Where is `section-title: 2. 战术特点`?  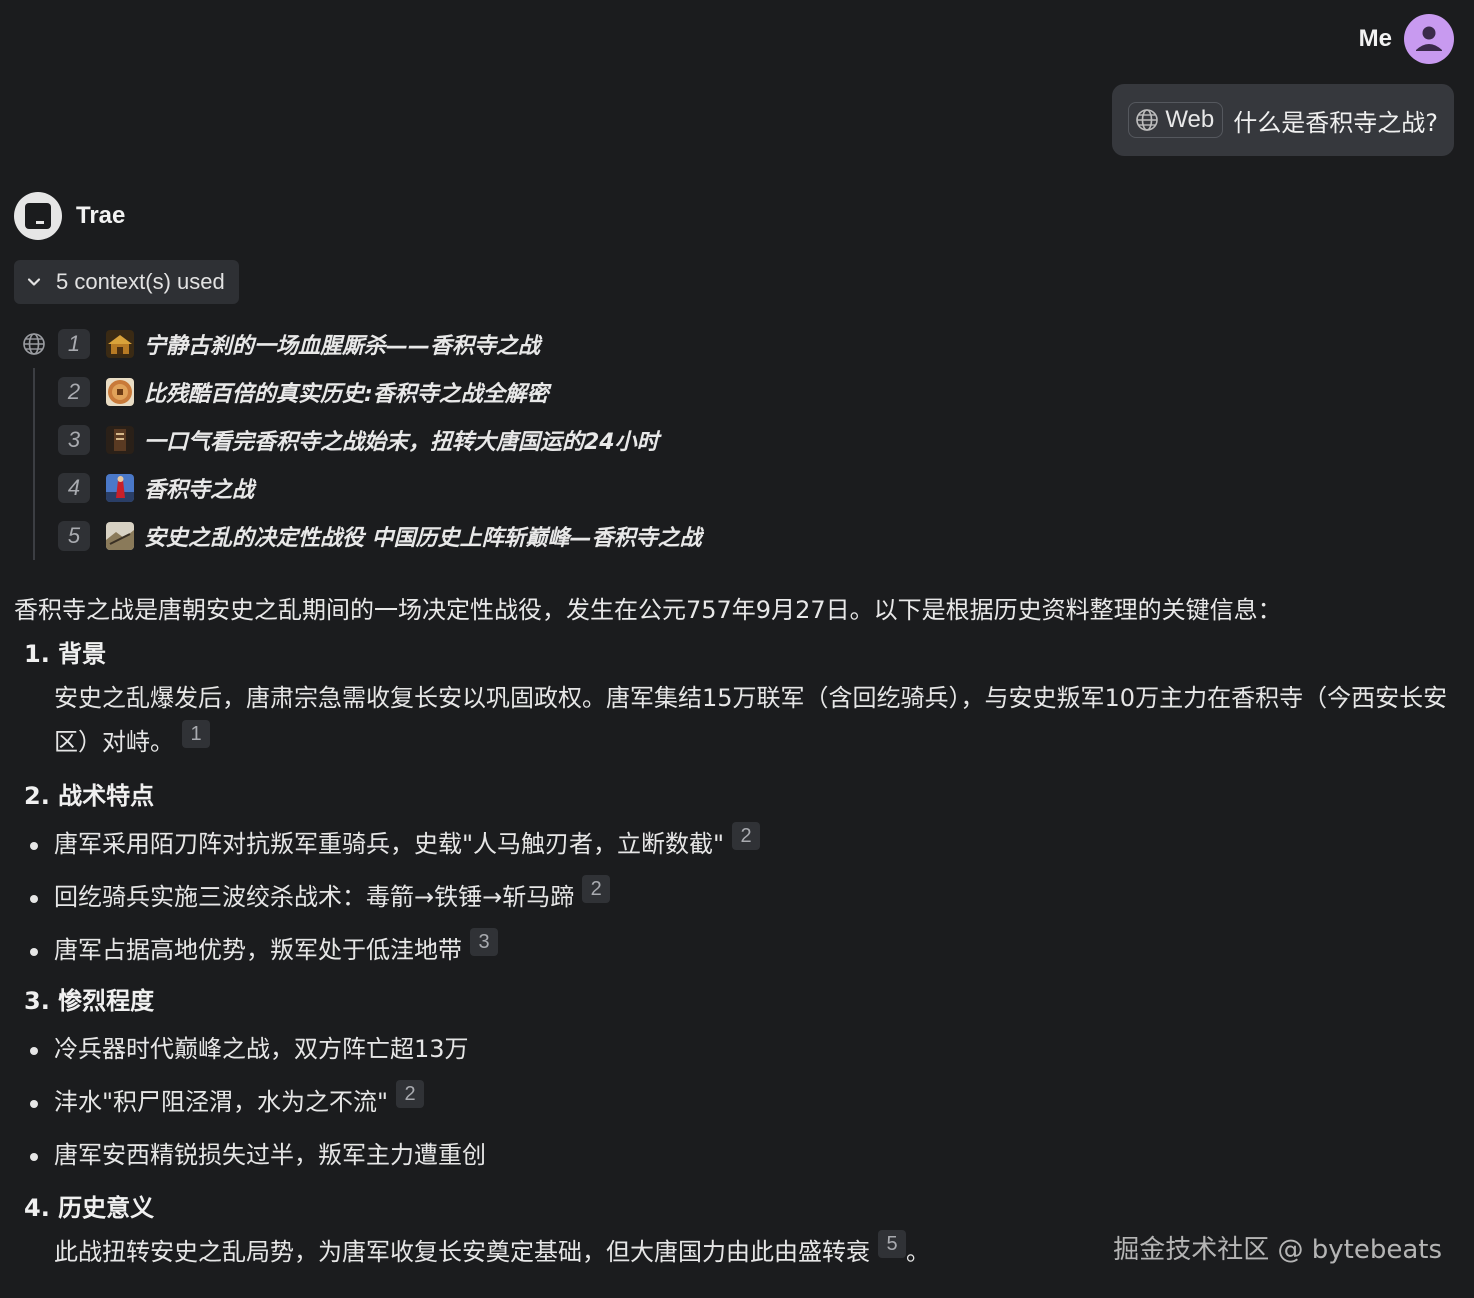 section-title: 2. 战术特点 is located at coordinates (89, 796).